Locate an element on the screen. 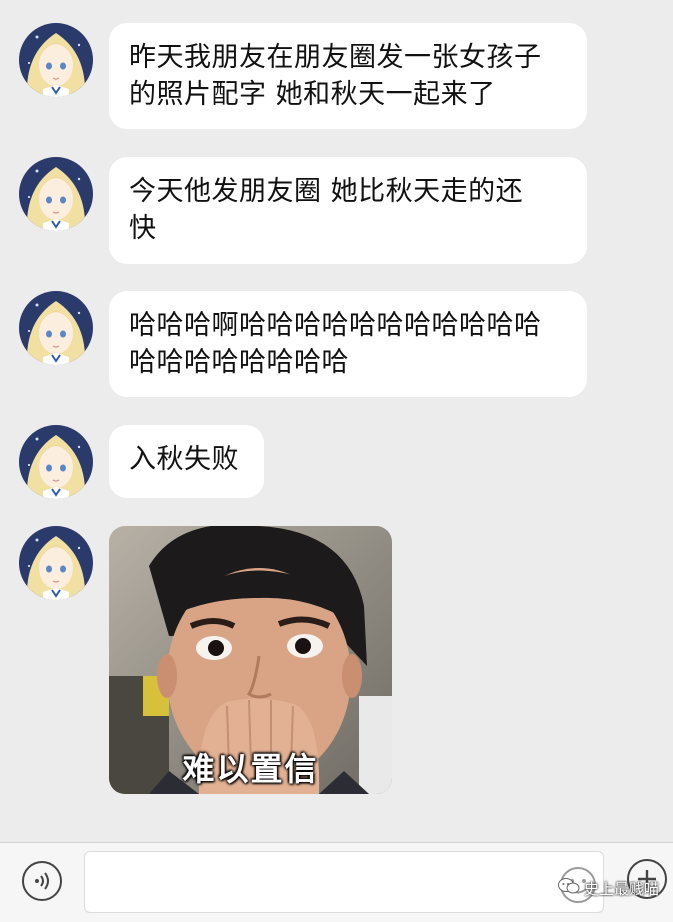  wechat-logo-icon is located at coordinates (569, 888).